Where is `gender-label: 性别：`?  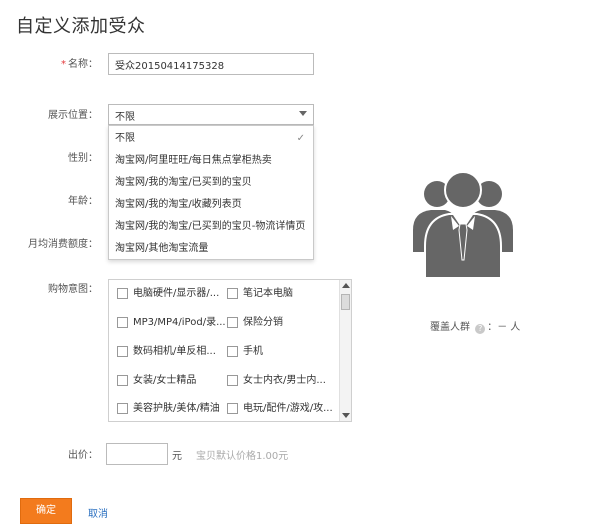
gender-label: 性别： is located at coordinates (83, 158).